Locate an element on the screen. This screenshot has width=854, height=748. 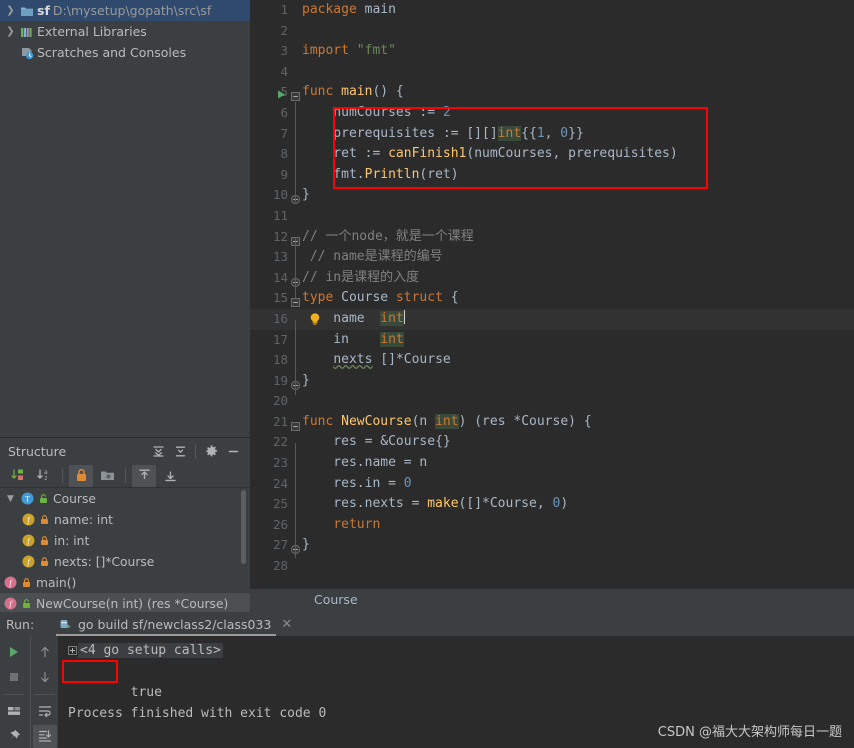
breadcrumb-item-course: Course is located at coordinates (336, 599).